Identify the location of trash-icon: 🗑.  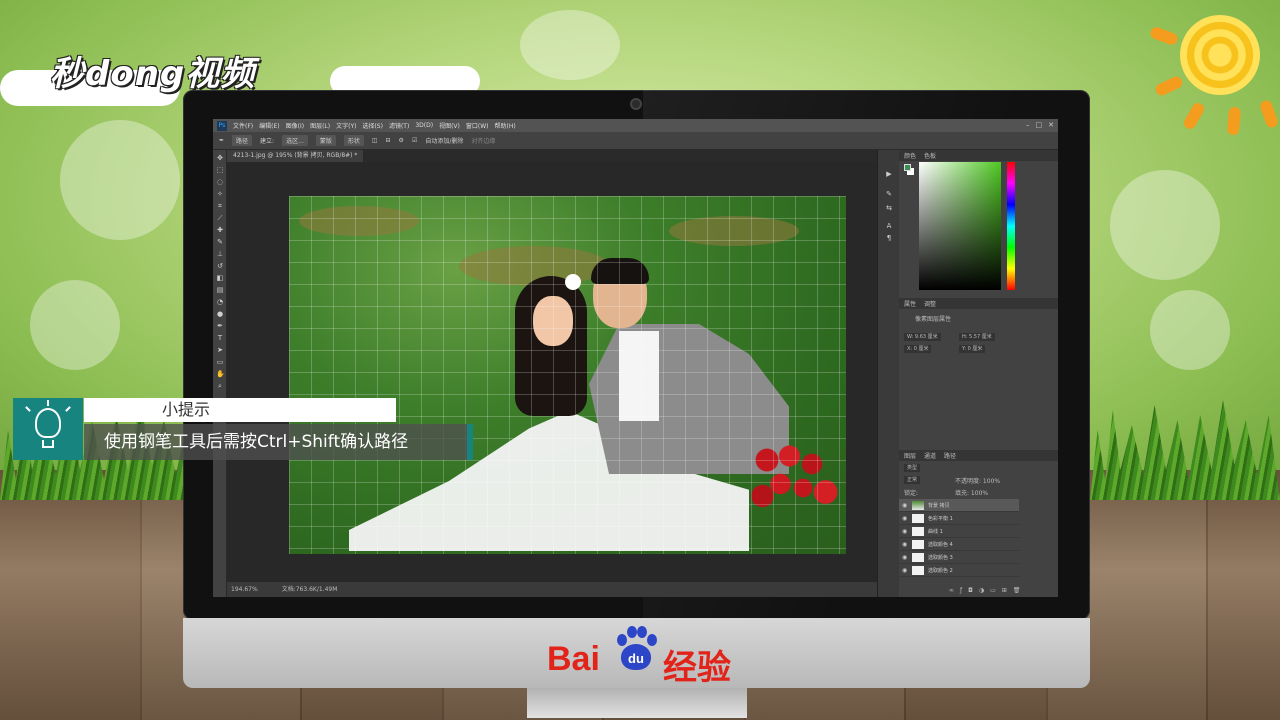
(1017, 590).